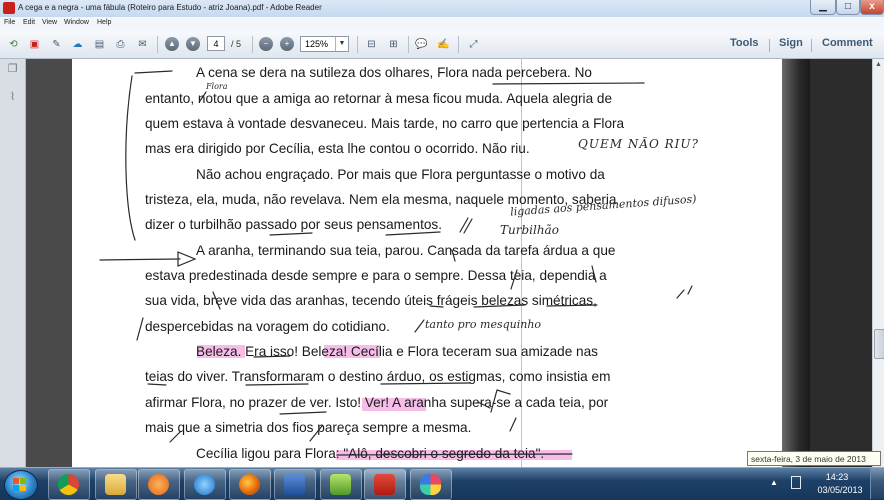 The image size is (884, 500). Describe the element at coordinates (371, 44) in the screenshot. I see `fit-page-icon: ⊟` at that location.